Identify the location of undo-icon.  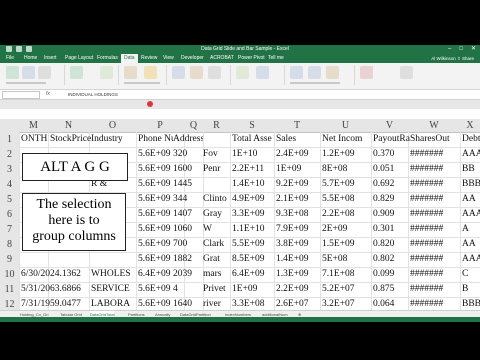
(19, 49).